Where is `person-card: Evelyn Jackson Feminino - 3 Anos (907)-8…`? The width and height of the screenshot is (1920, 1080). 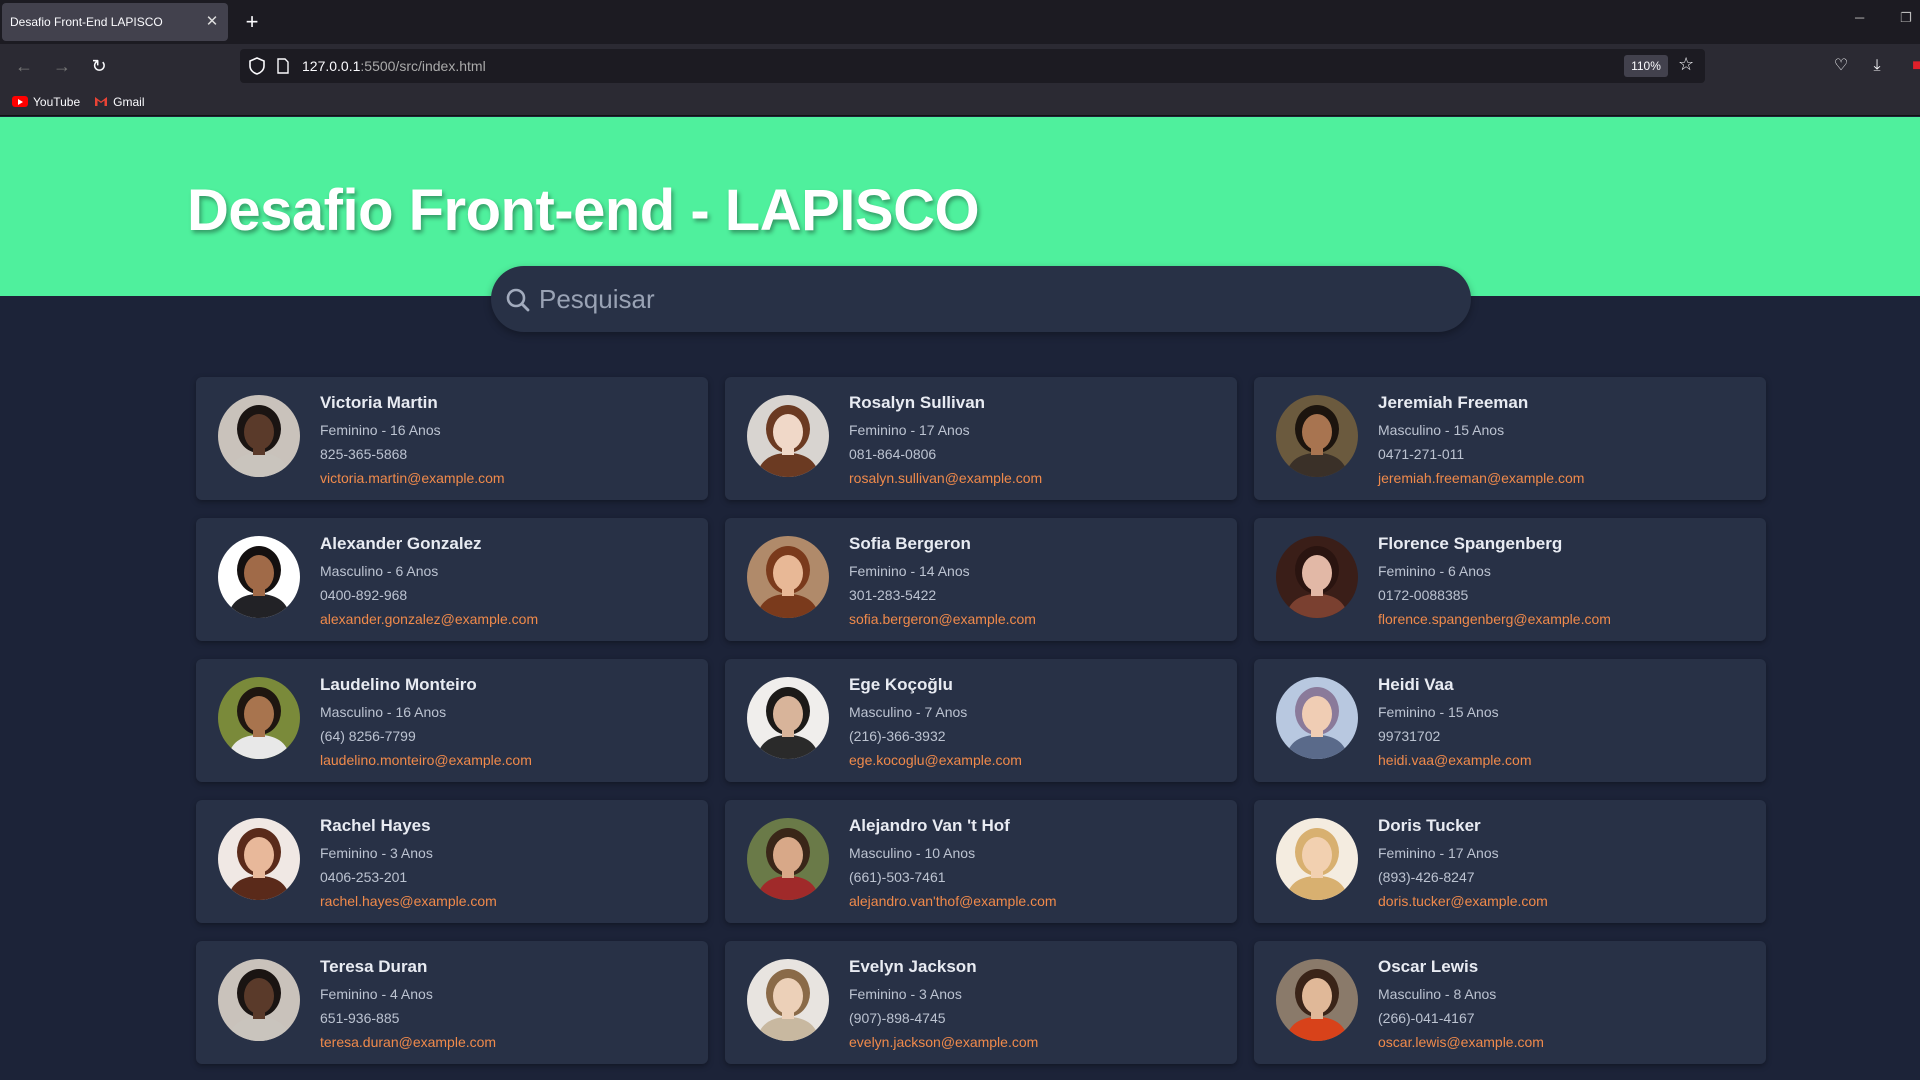
person-card: Evelyn Jackson Feminino - 3 Anos (907)-8… is located at coordinates (981, 1002).